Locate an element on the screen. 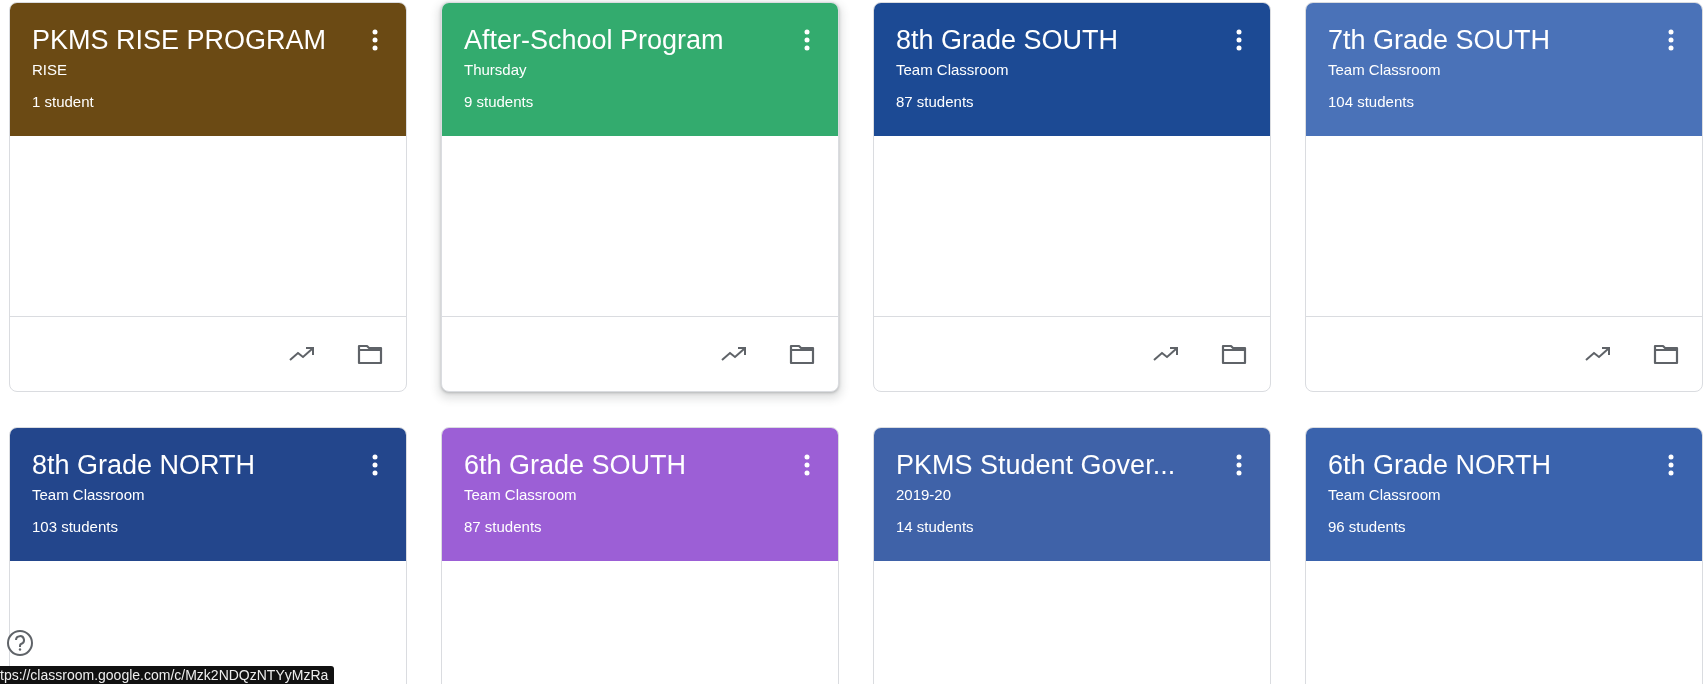  class-card: 6th Grade NORTH Team Classroom 96 students is located at coordinates (1504, 555).